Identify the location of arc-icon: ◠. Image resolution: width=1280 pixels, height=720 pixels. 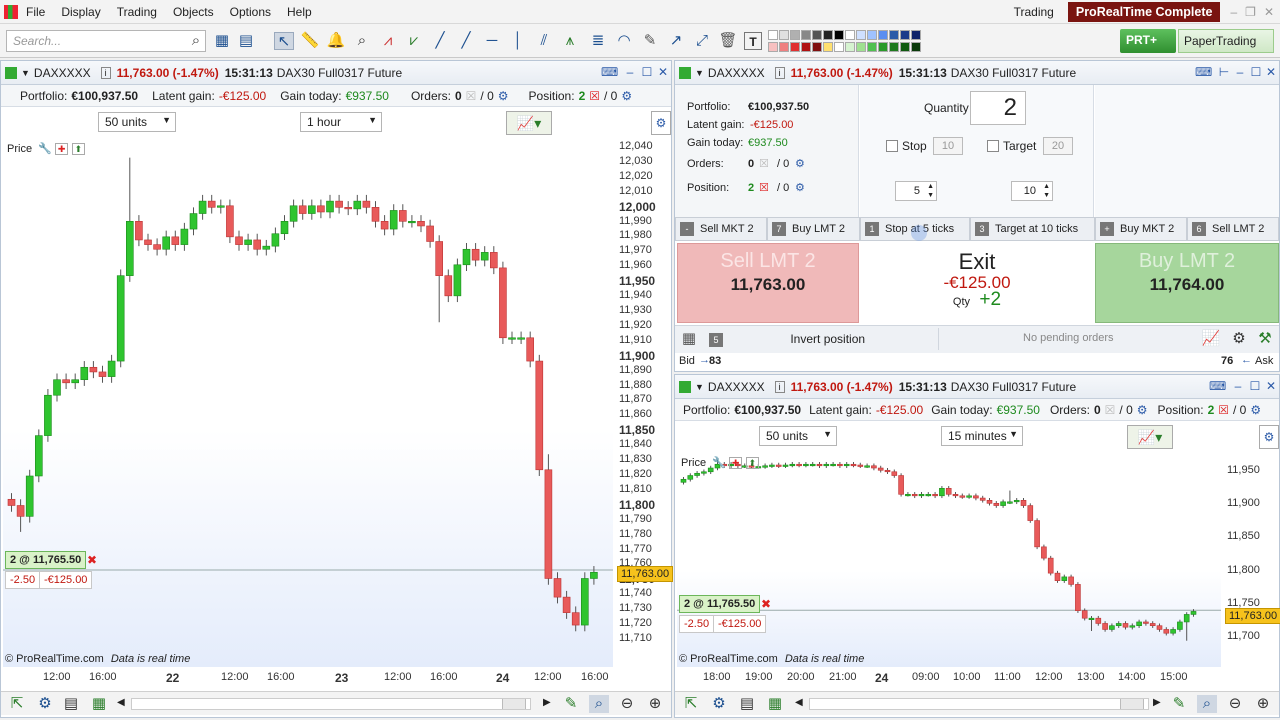
(624, 41).